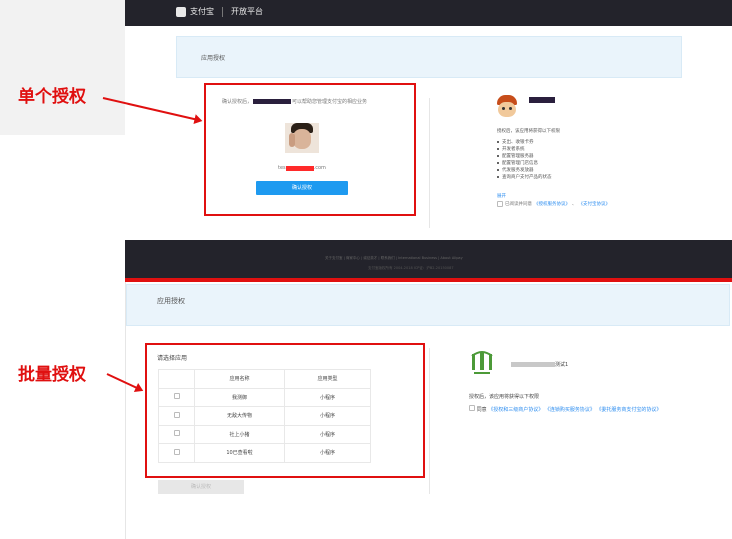 The height and width of the screenshot is (539, 732). Describe the element at coordinates (302, 188) in the screenshot. I see `confirm-auth-button: 确认授权` at that location.